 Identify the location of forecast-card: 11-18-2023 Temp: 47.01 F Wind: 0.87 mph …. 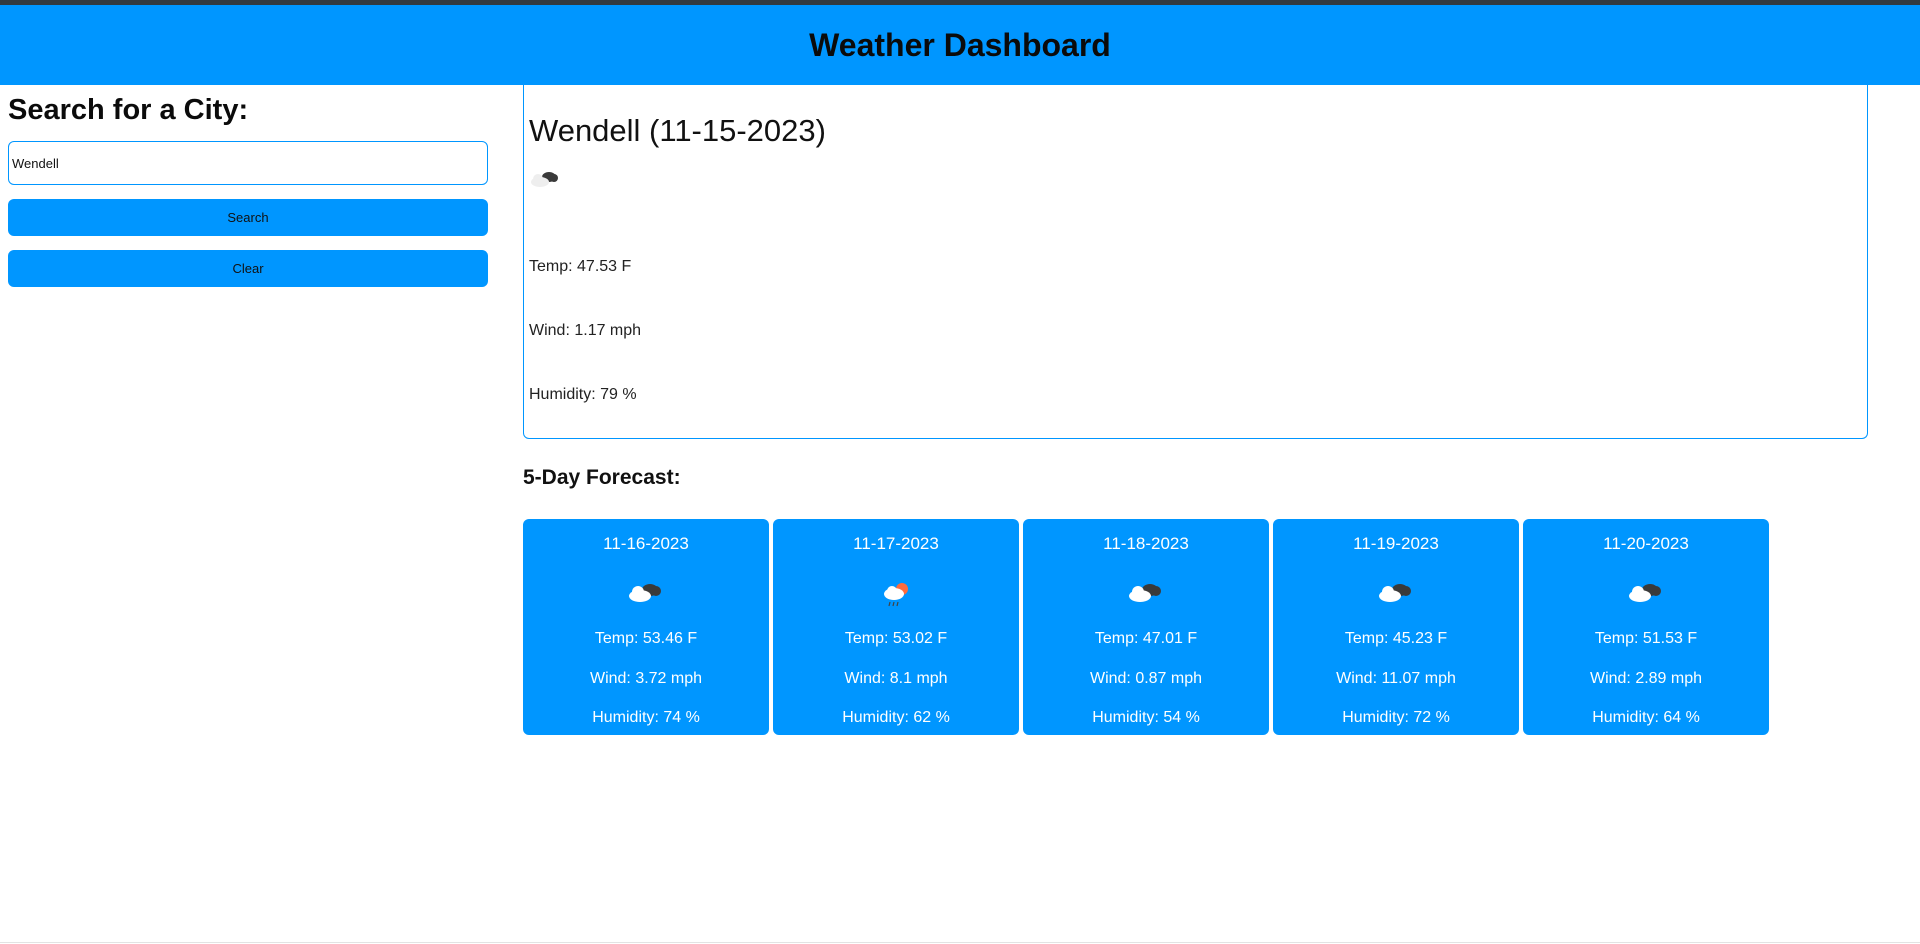
(1146, 627).